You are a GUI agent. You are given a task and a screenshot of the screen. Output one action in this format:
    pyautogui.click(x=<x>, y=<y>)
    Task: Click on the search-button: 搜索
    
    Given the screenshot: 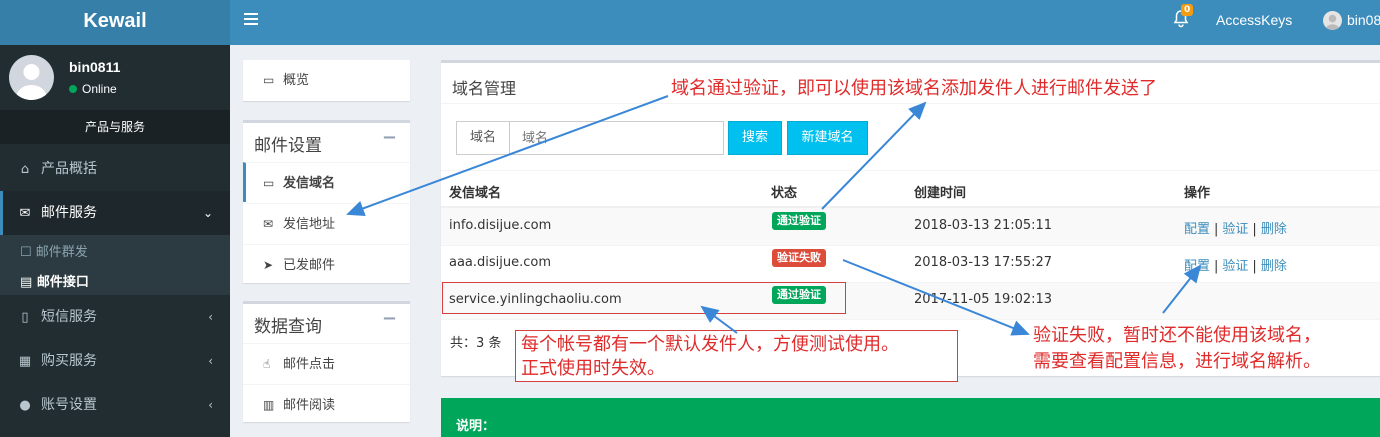 What is the action you would take?
    pyautogui.click(x=755, y=138)
    